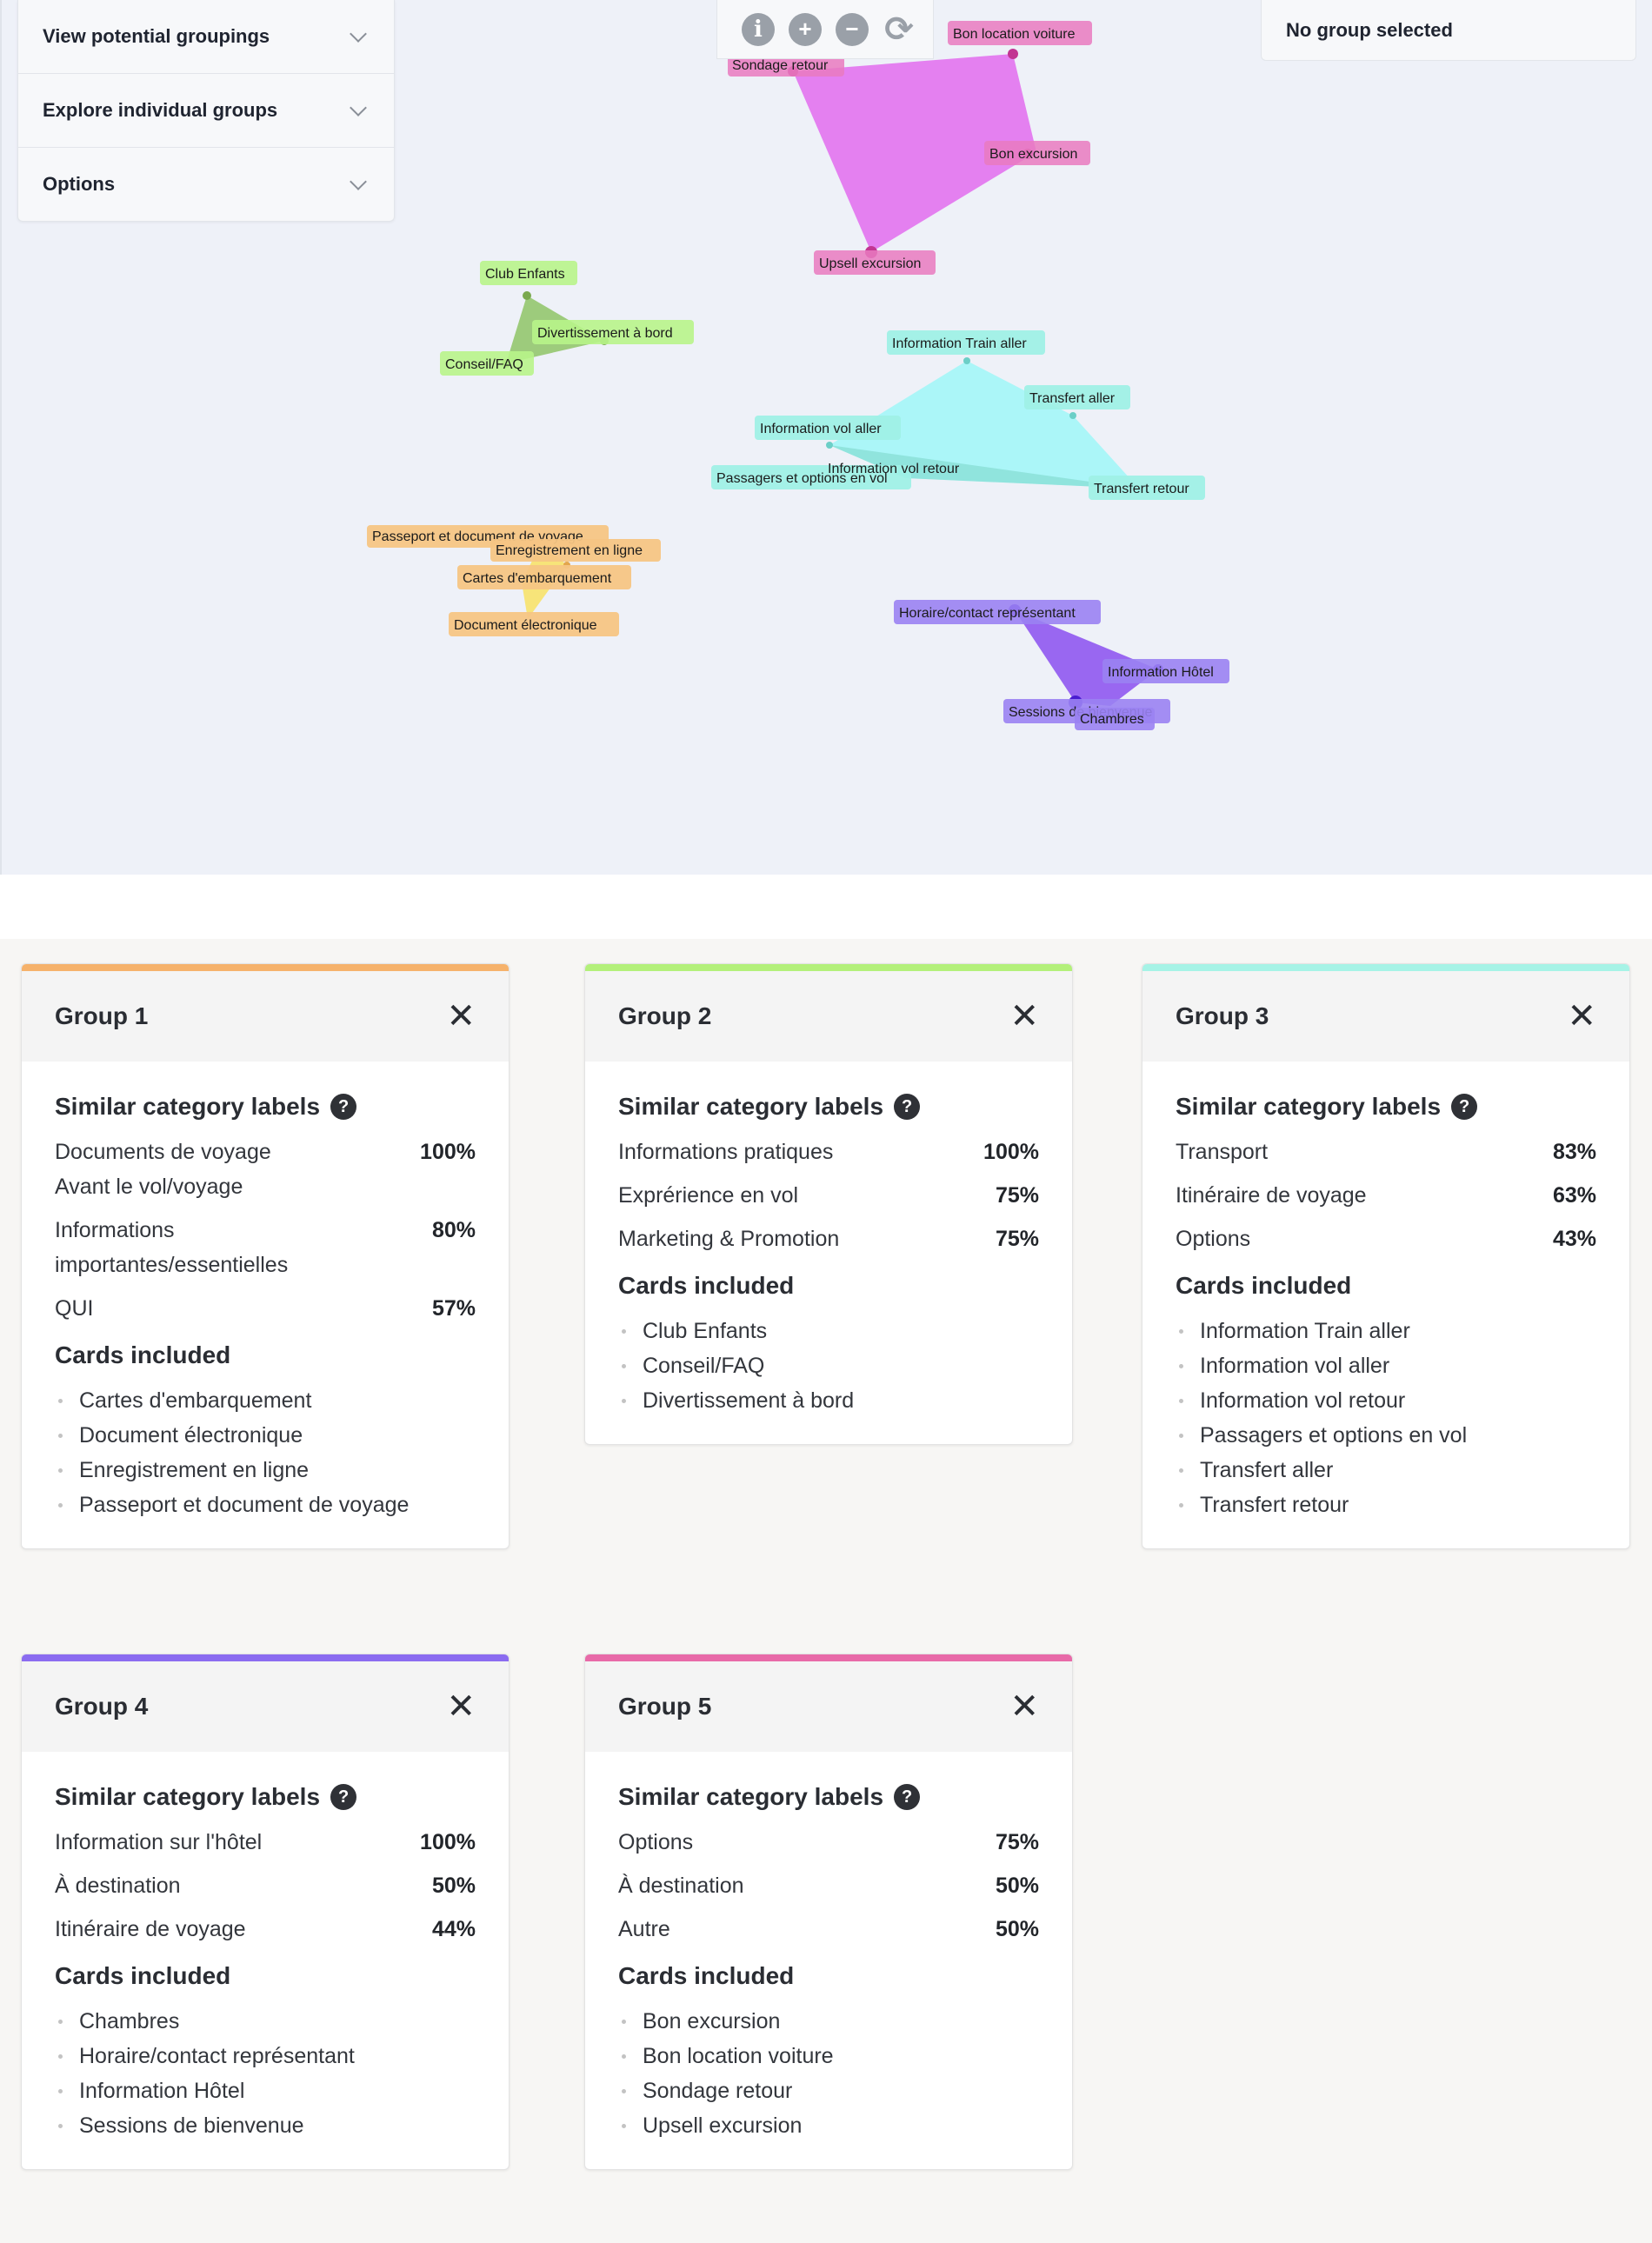 The width and height of the screenshot is (1652, 2243). I want to click on node-label-conseil-faq: Conseil/FAQ, so click(484, 364).